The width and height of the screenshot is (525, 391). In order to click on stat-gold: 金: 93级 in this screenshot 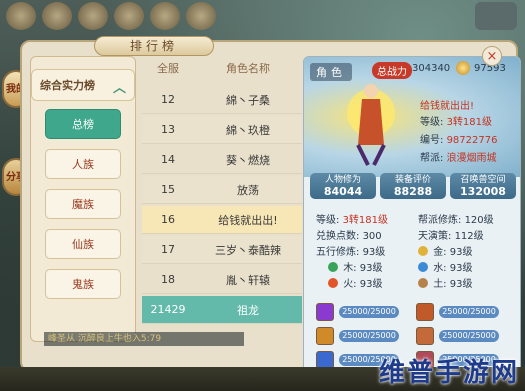, I will do `click(445, 250)`.